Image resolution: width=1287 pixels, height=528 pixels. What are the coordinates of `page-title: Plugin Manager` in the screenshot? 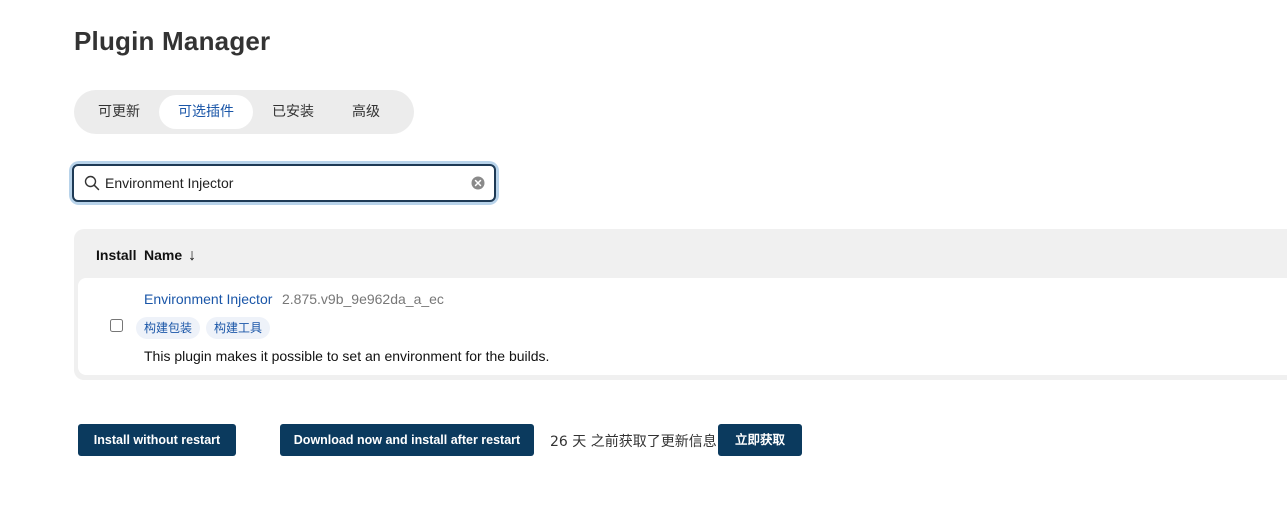 It's located at (172, 41).